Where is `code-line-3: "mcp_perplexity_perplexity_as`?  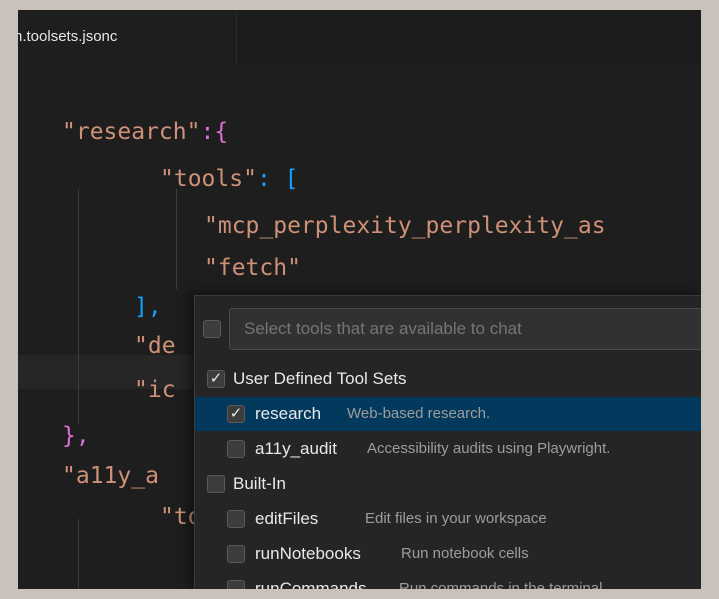 code-line-3: "mcp_perplexity_perplexity_as is located at coordinates (405, 226).